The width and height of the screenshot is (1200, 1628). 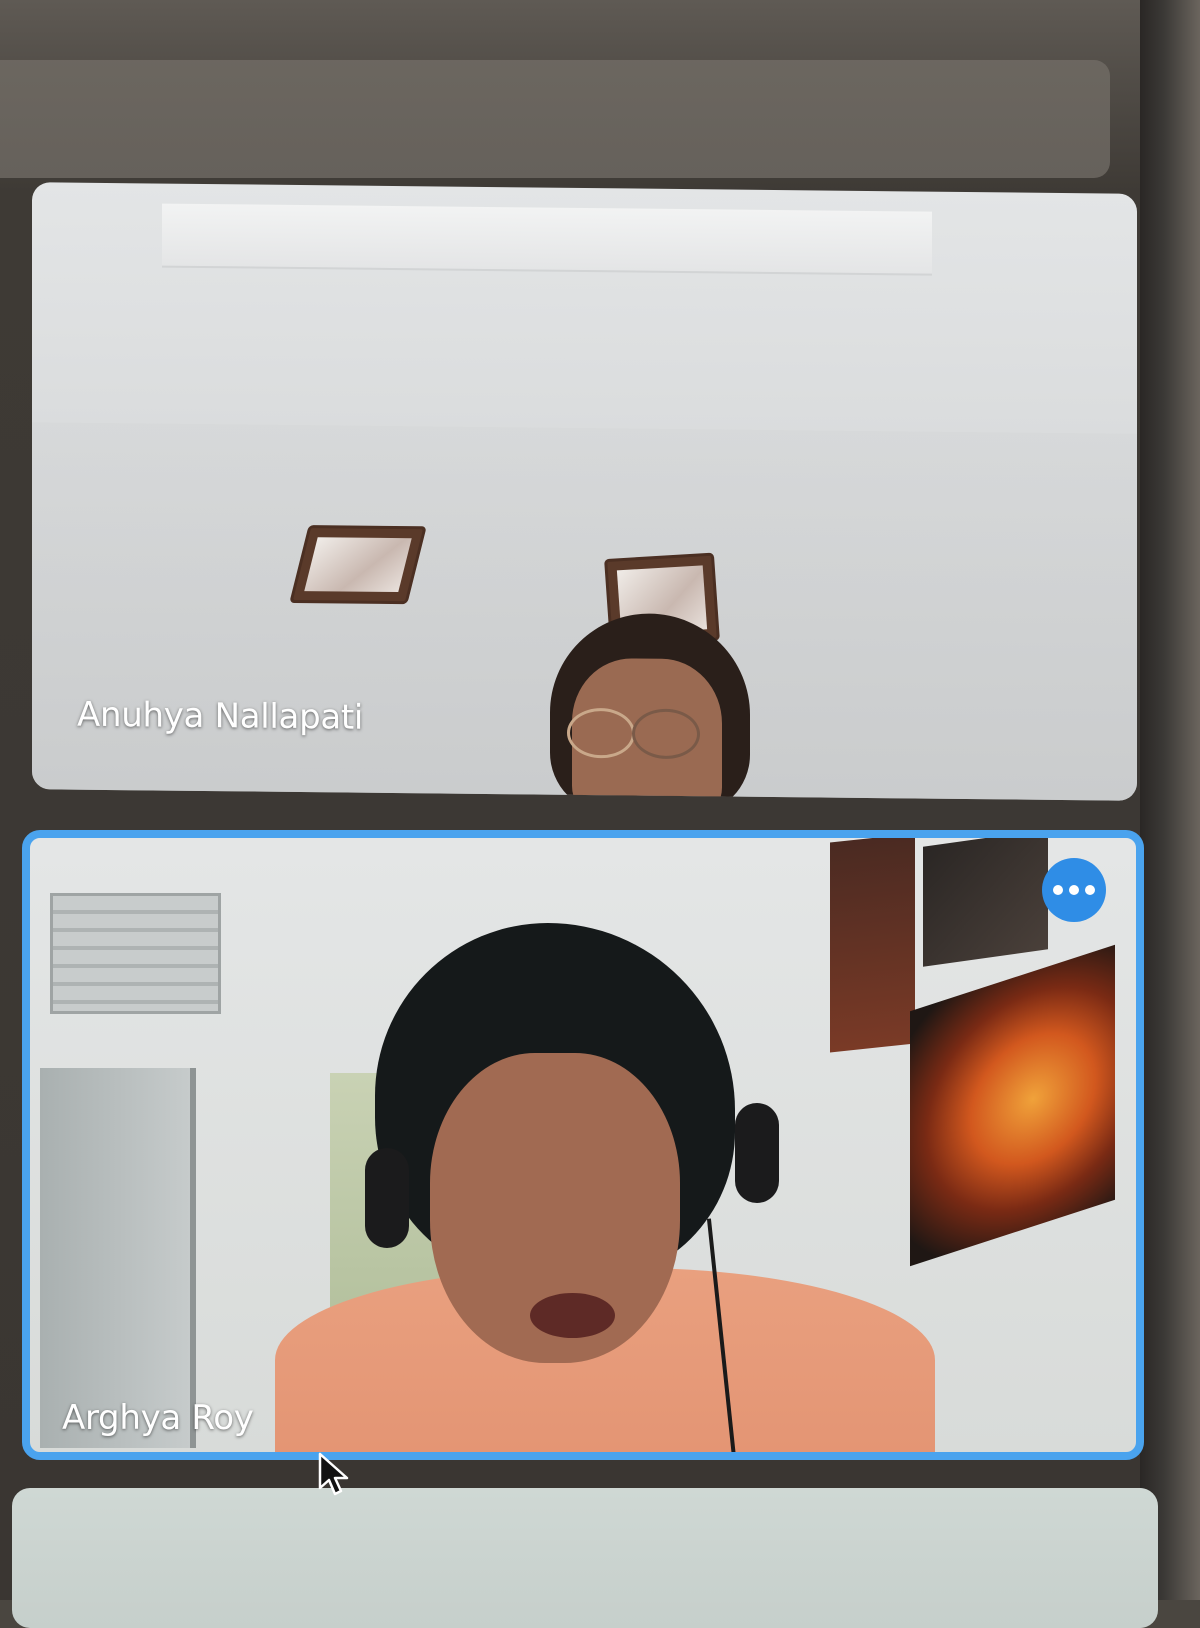 What do you see at coordinates (358, 565) in the screenshot?
I see `wall-photo-frame` at bounding box center [358, 565].